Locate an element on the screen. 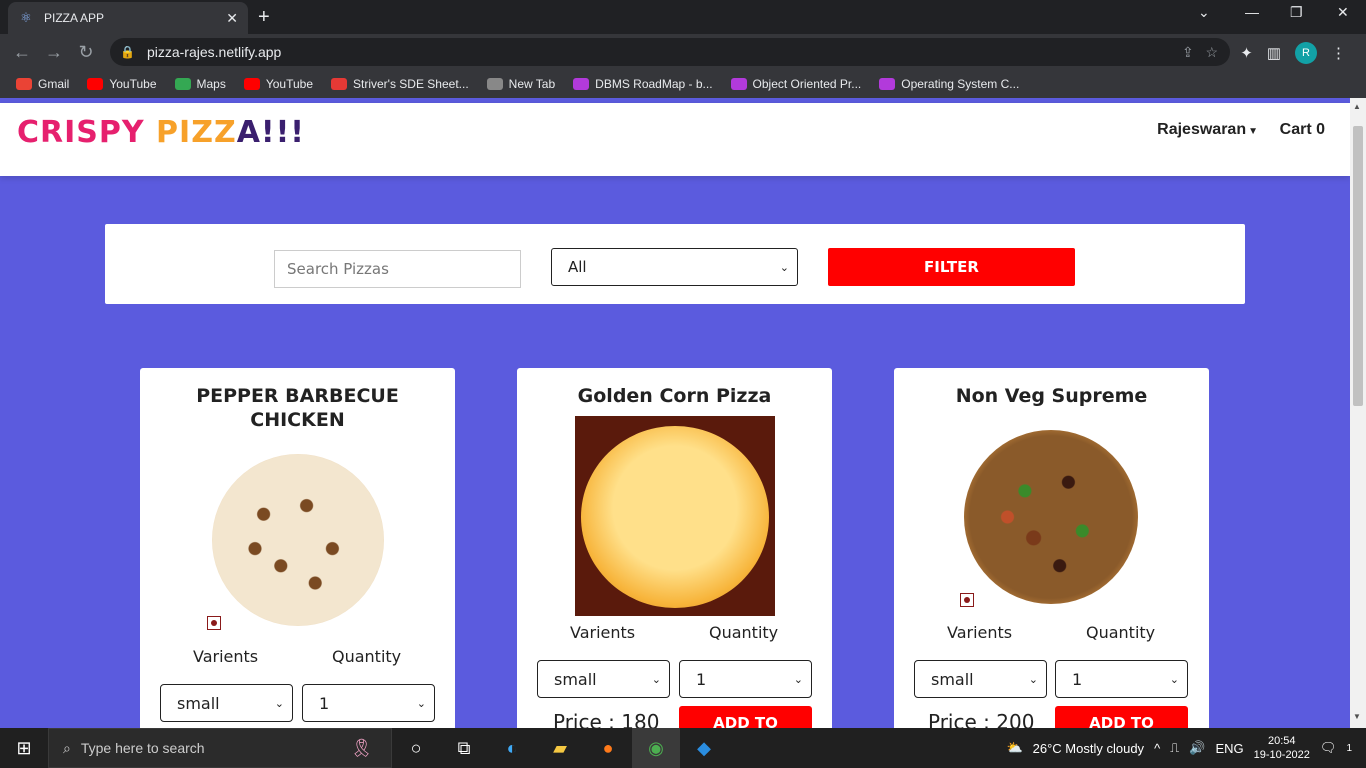 This screenshot has height=768, width=1366. bookmark-item: Gmail is located at coordinates (42, 84).